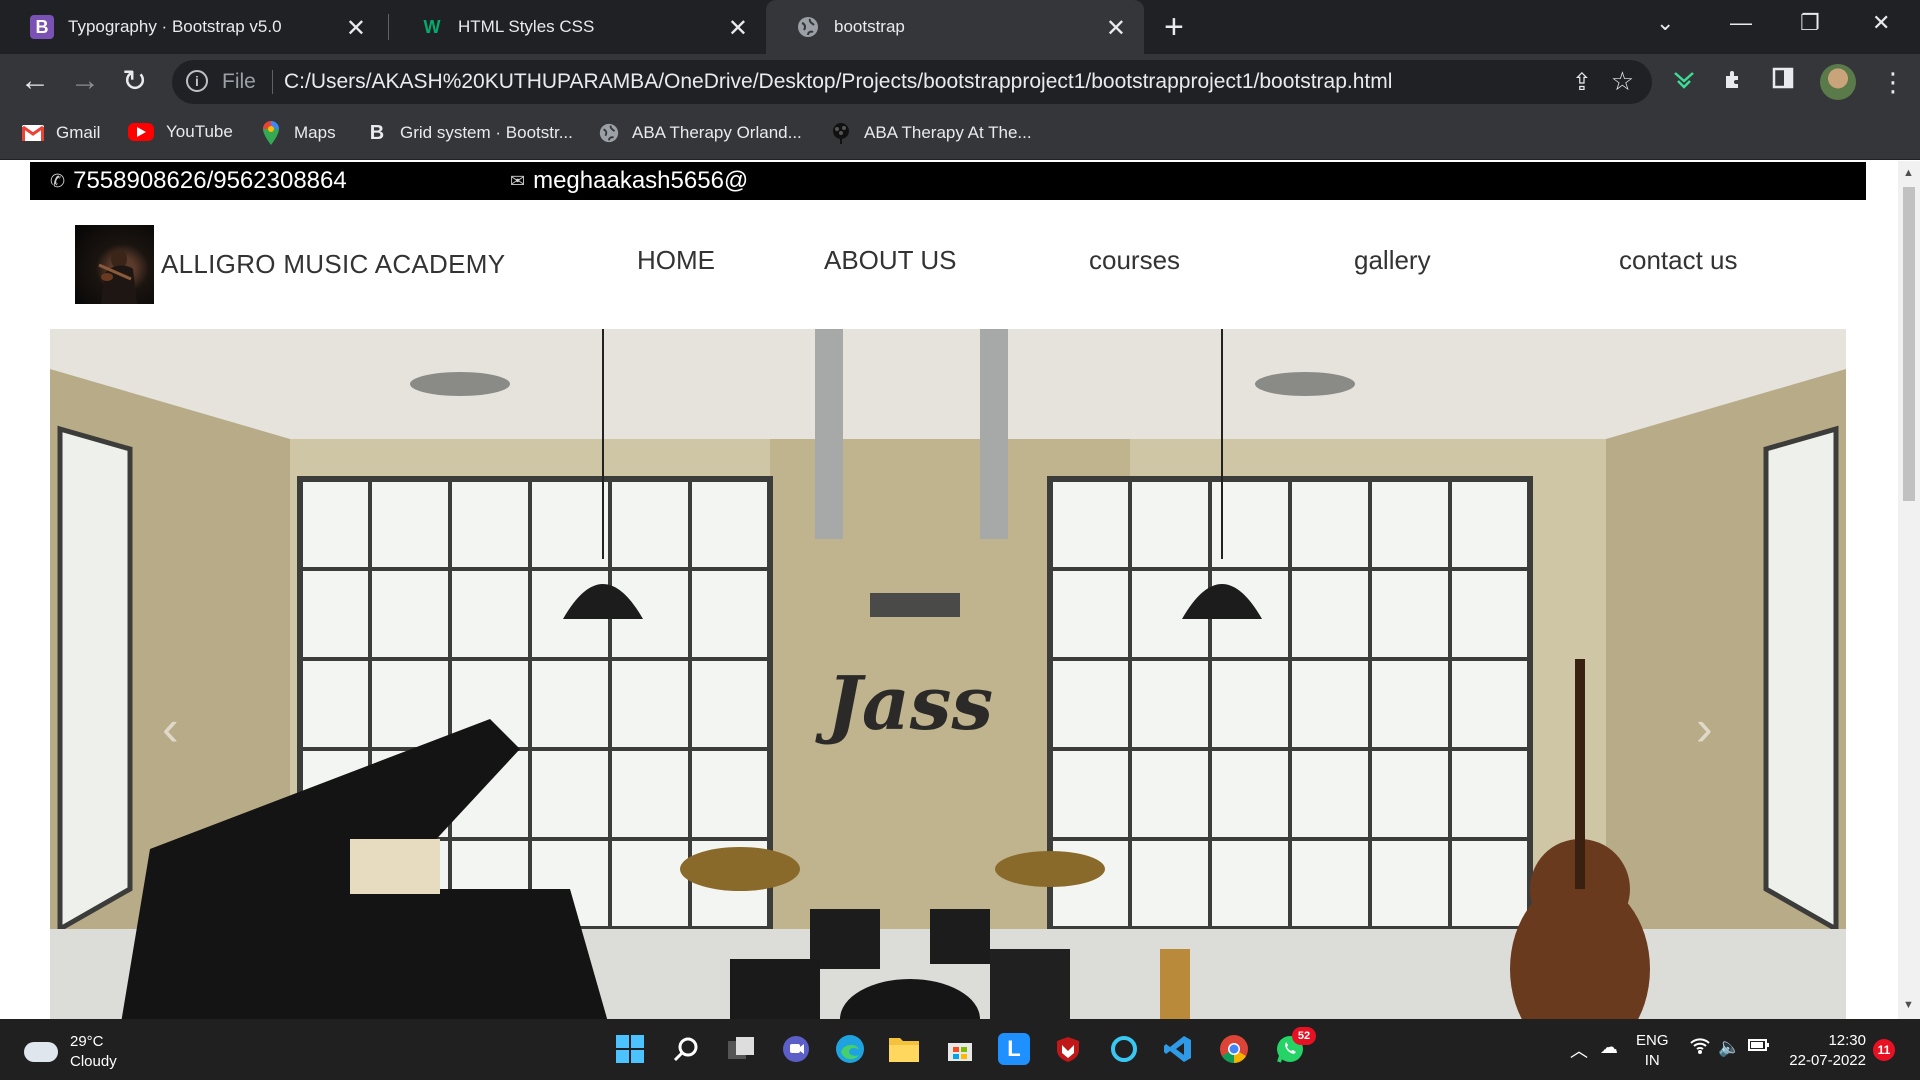 The image size is (1920, 1080). I want to click on bookmark-maps: Maps, so click(298, 133).